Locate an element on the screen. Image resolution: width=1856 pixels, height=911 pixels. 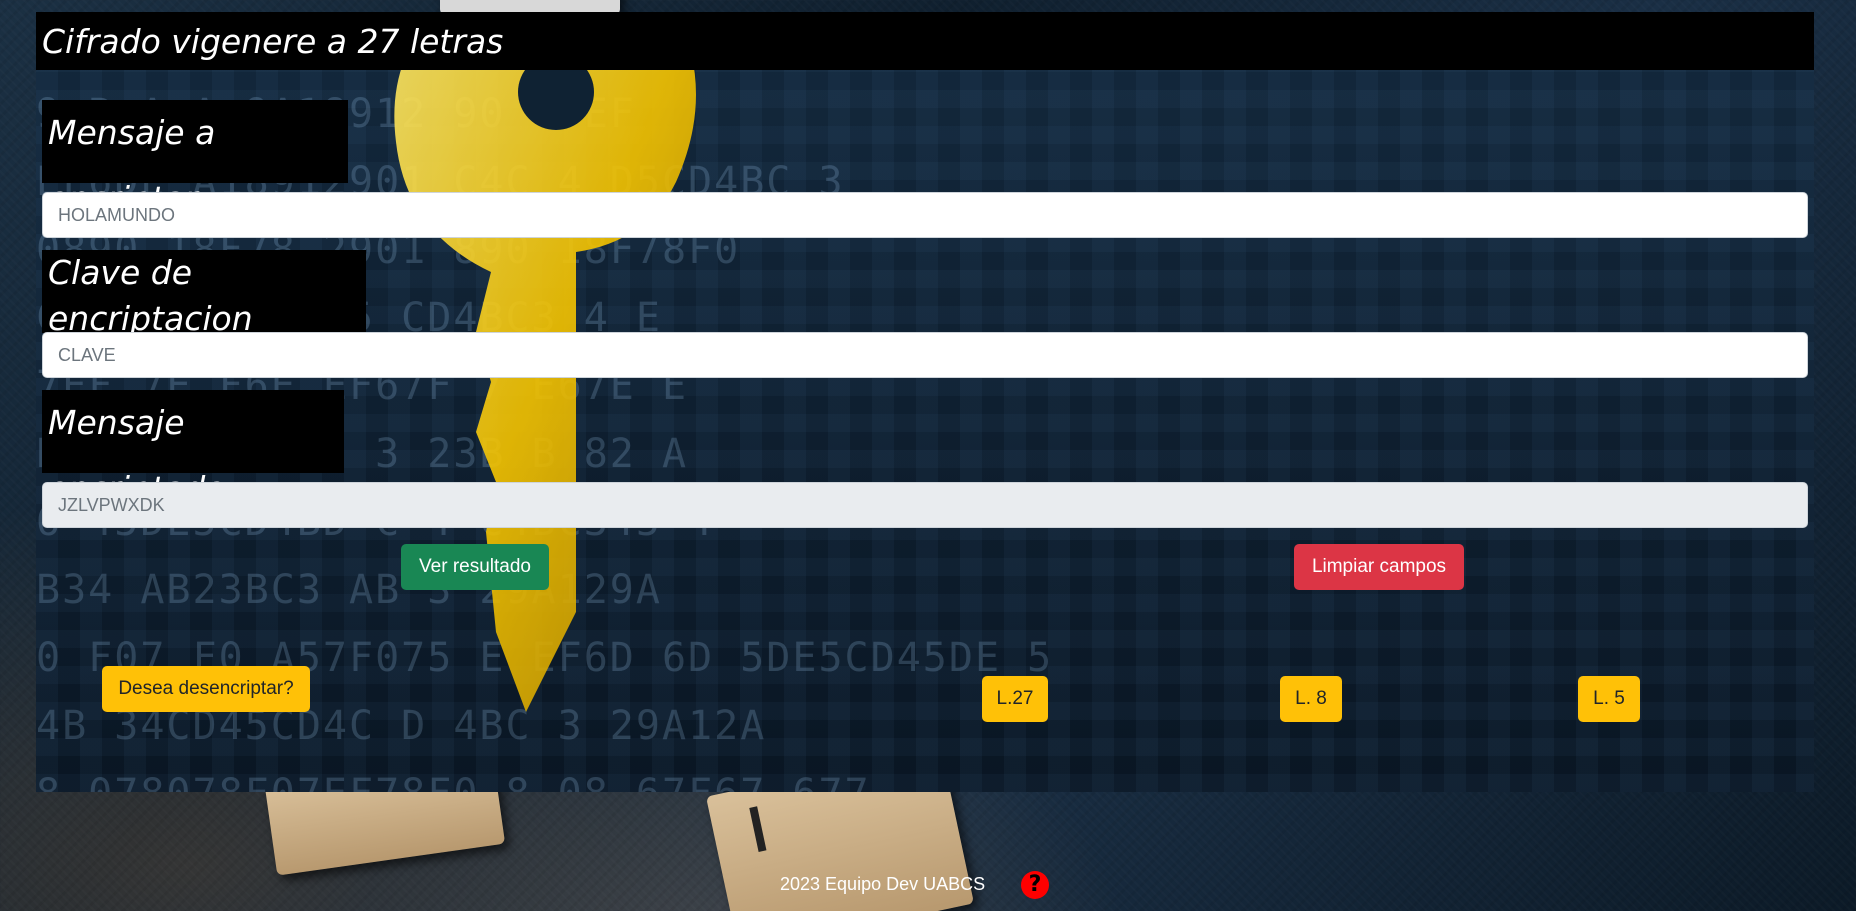
key-input is located at coordinates (925, 355).